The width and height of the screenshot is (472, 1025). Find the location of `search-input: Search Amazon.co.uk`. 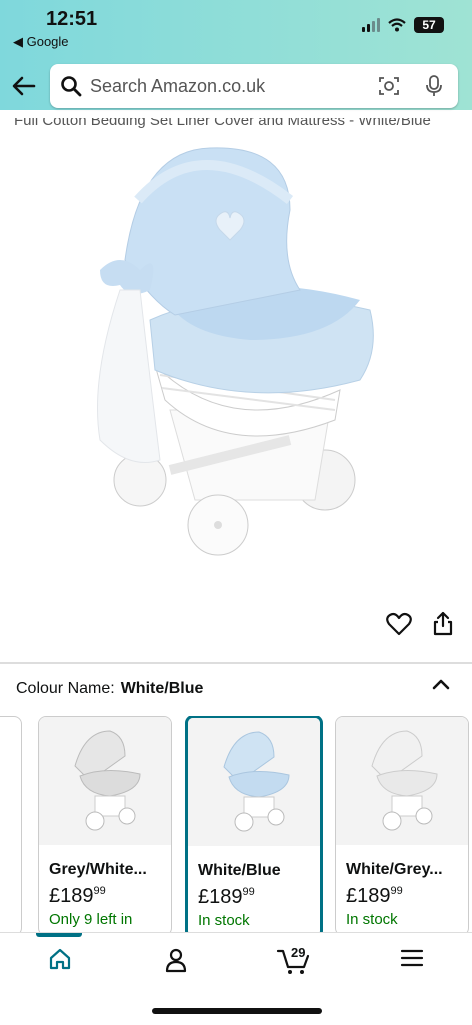

search-input: Search Amazon.co.uk is located at coordinates (177, 86).